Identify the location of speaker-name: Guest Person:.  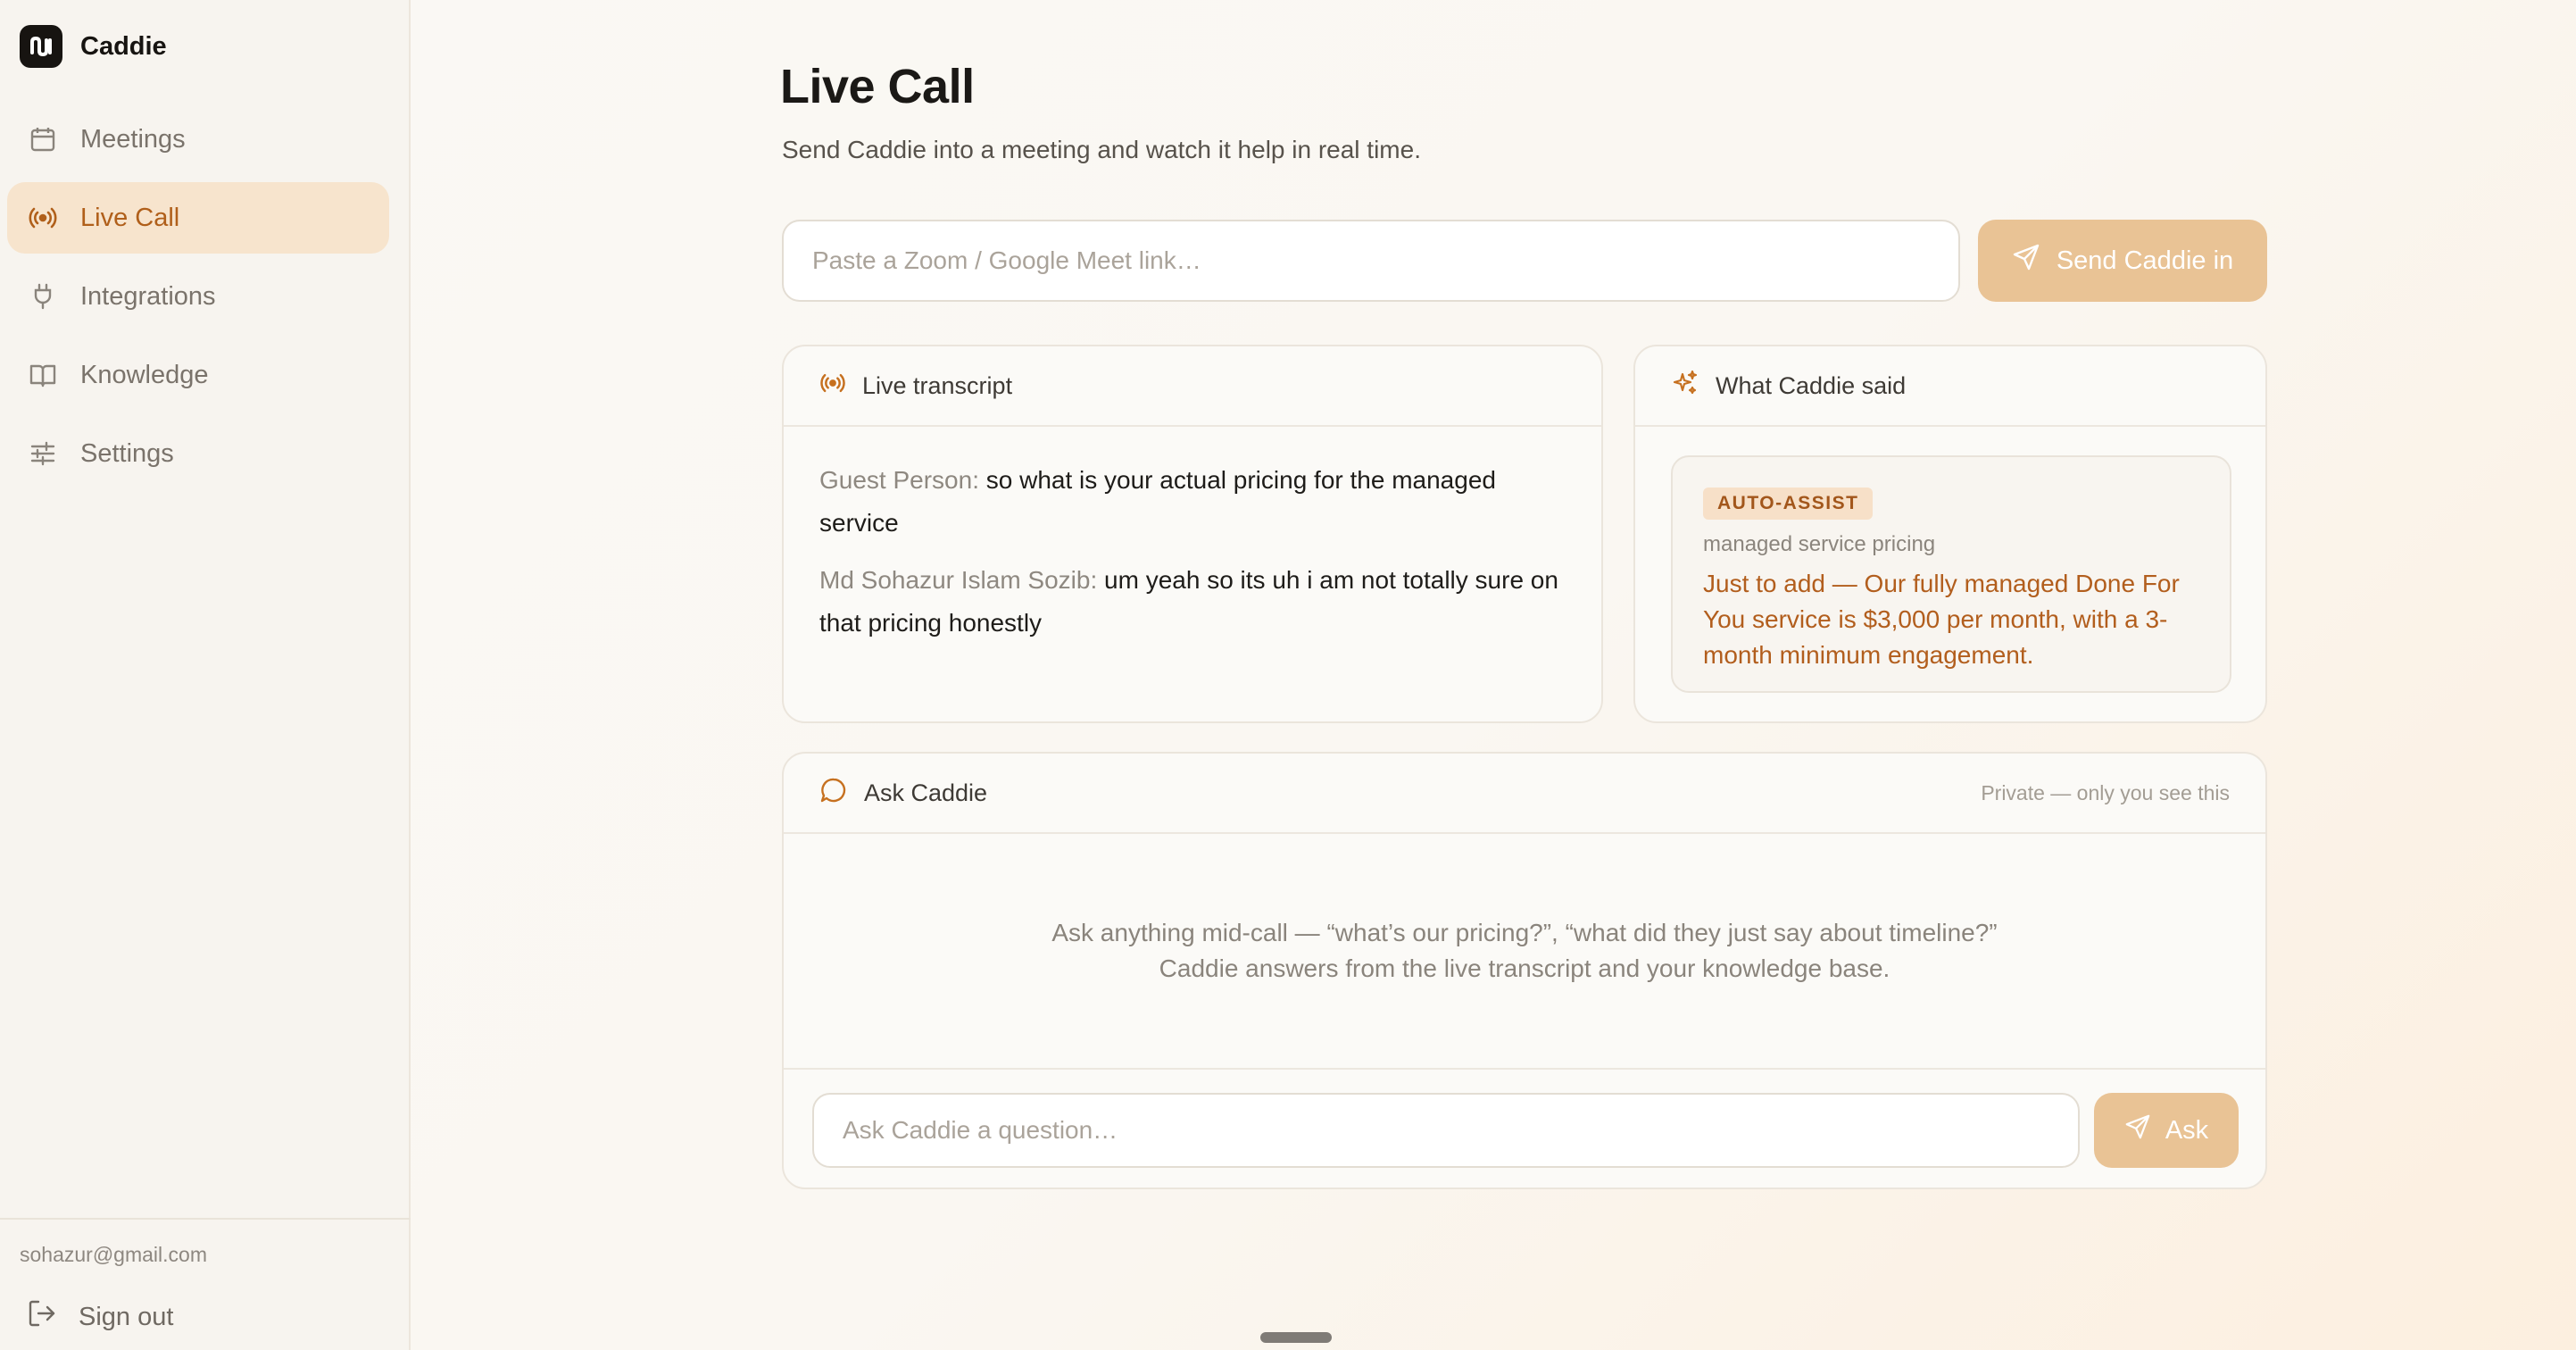
(899, 480).